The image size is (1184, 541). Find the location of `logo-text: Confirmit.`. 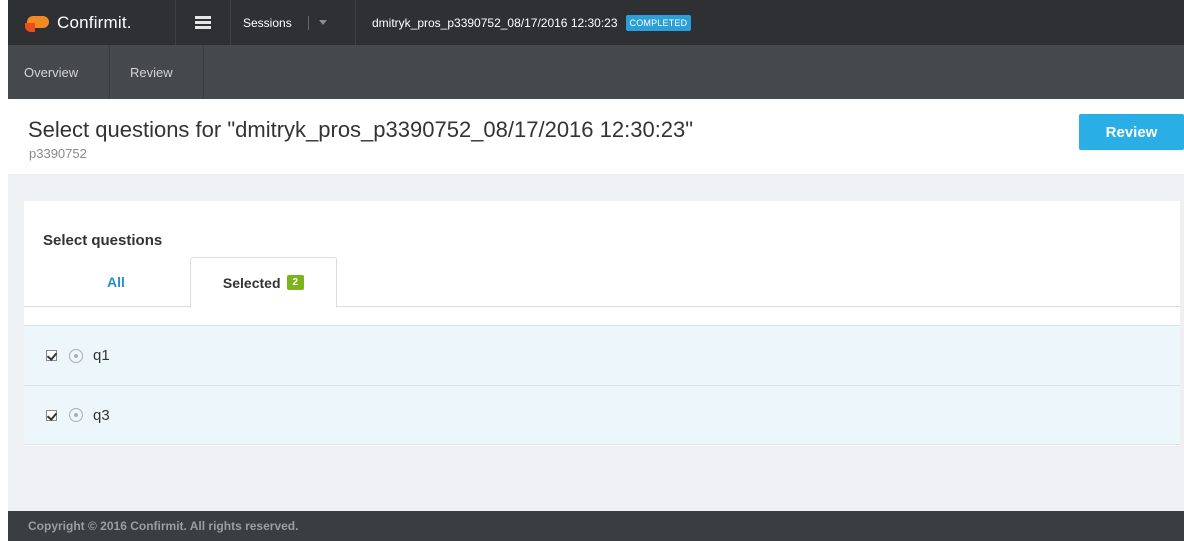

logo-text: Confirmit. is located at coordinates (94, 22).